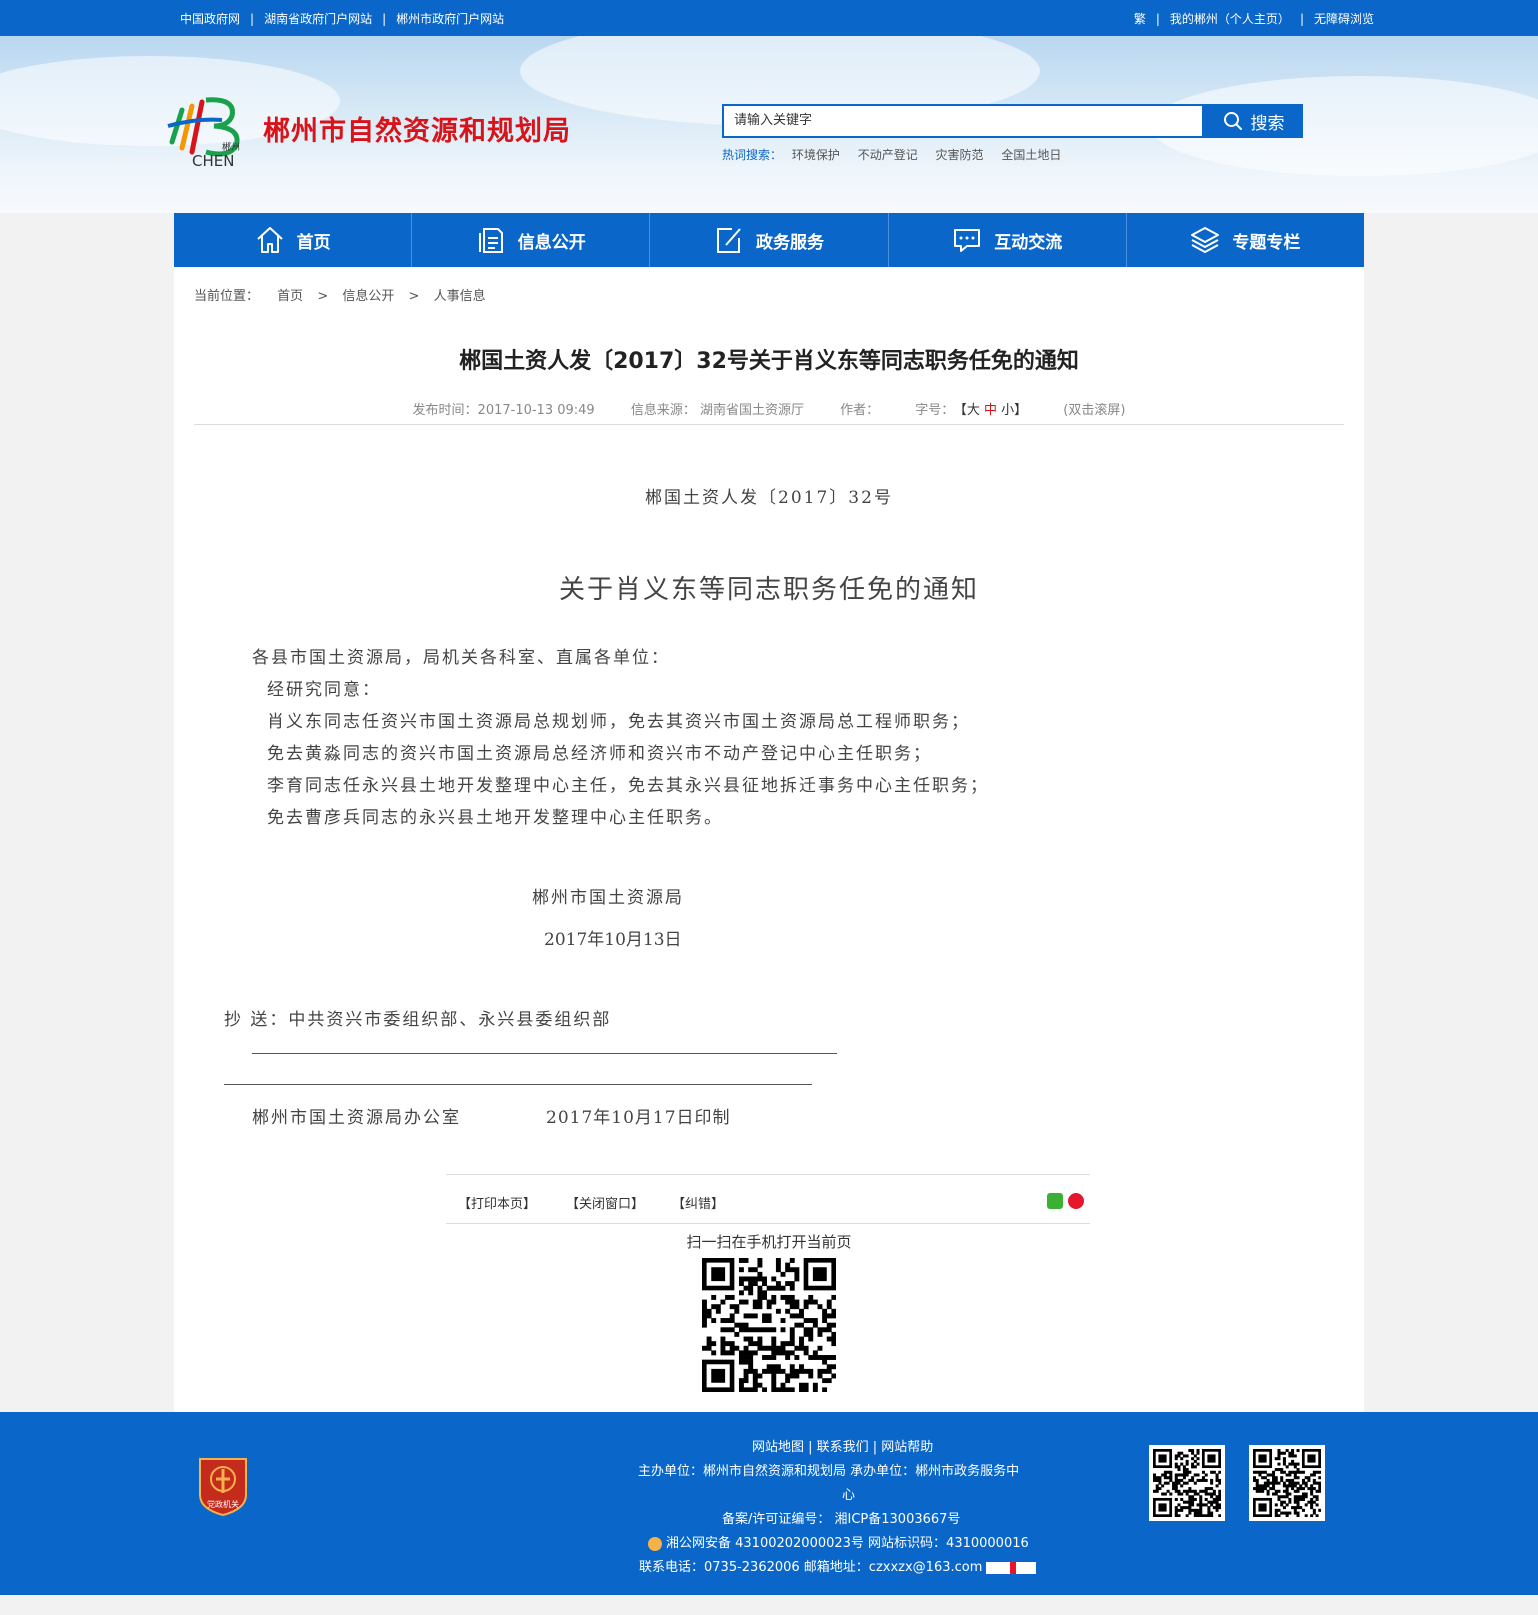  What do you see at coordinates (1287, 1483) in the screenshot?
I see `footer-qr-code-app` at bounding box center [1287, 1483].